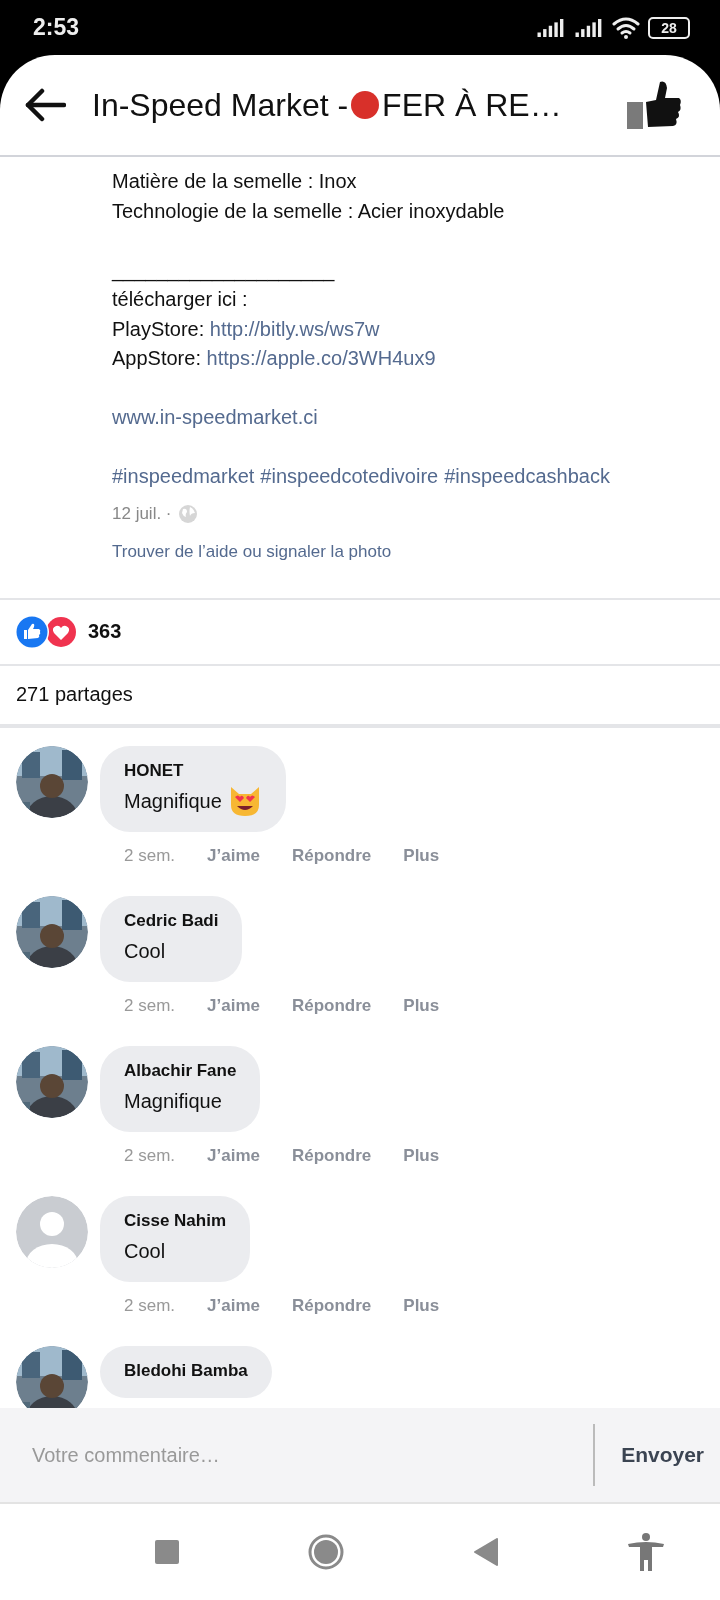  I want to click on post-text: AppStore: https://apple.co/3WH4ux9, so click(274, 358).